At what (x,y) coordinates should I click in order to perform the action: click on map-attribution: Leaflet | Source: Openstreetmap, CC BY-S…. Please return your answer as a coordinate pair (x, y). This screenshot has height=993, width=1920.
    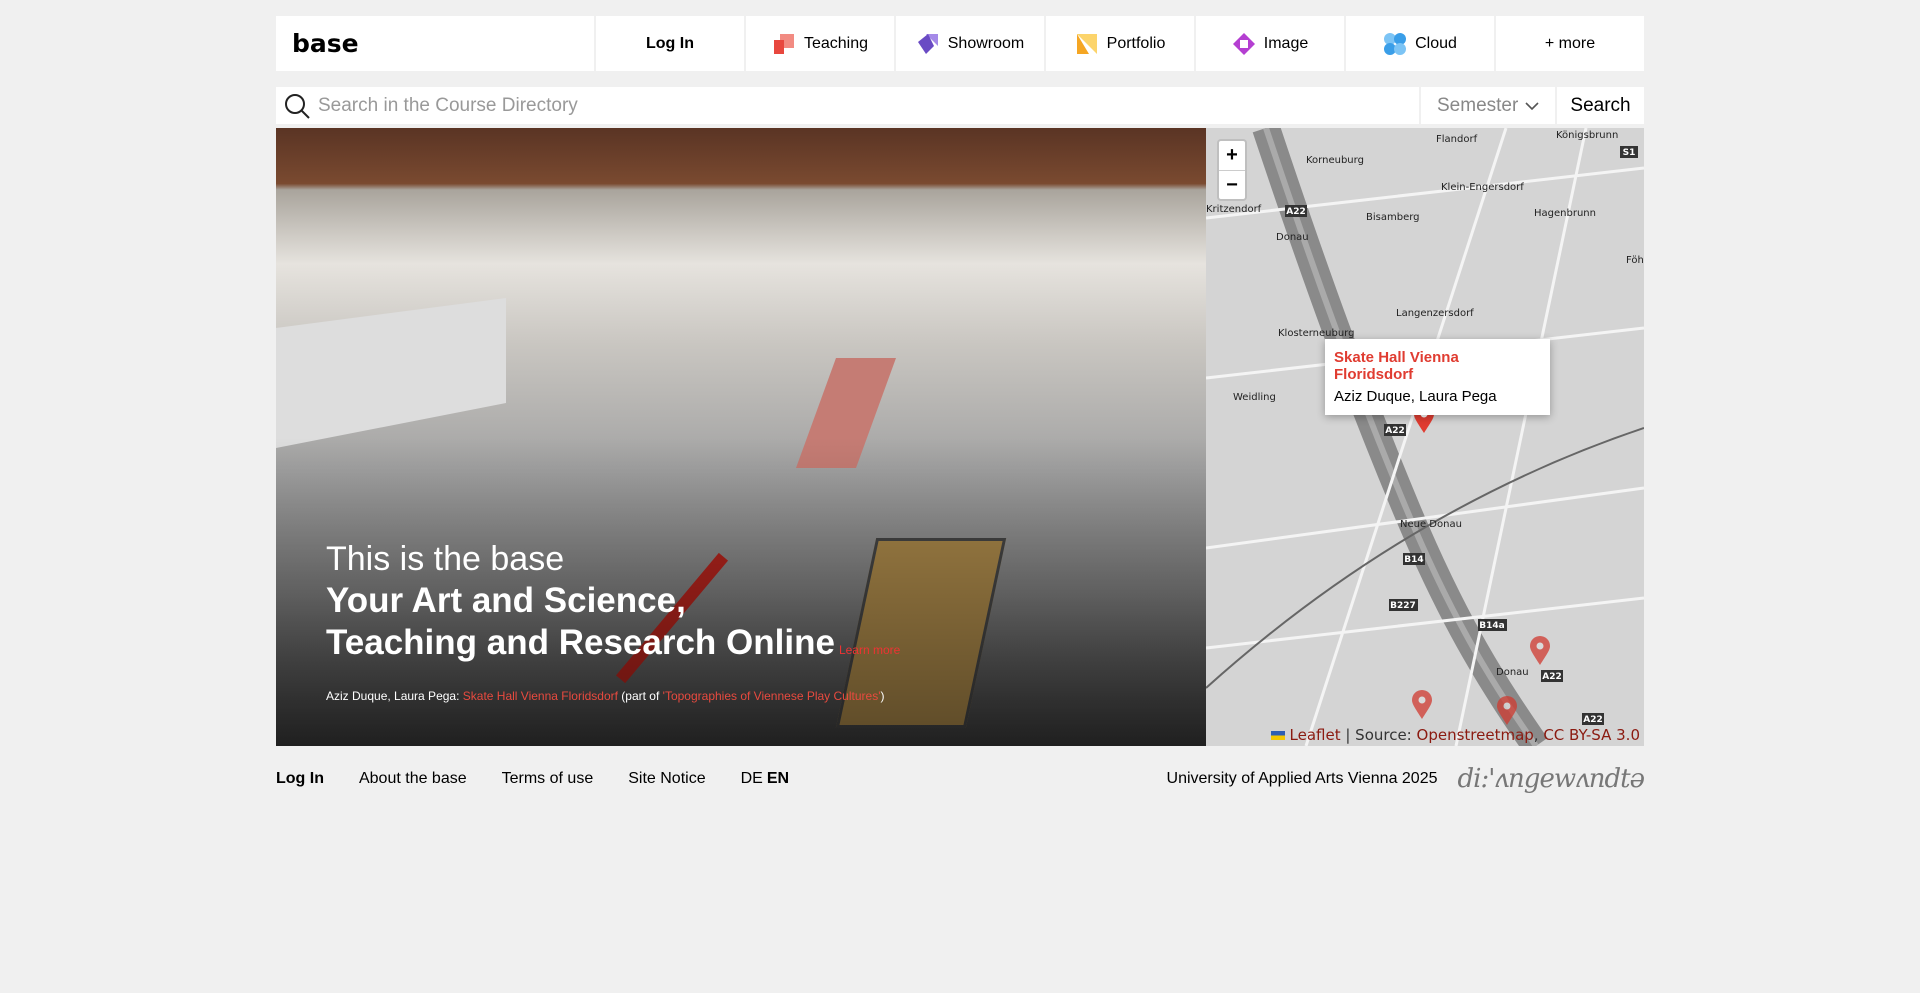
    Looking at the image, I should click on (1455, 735).